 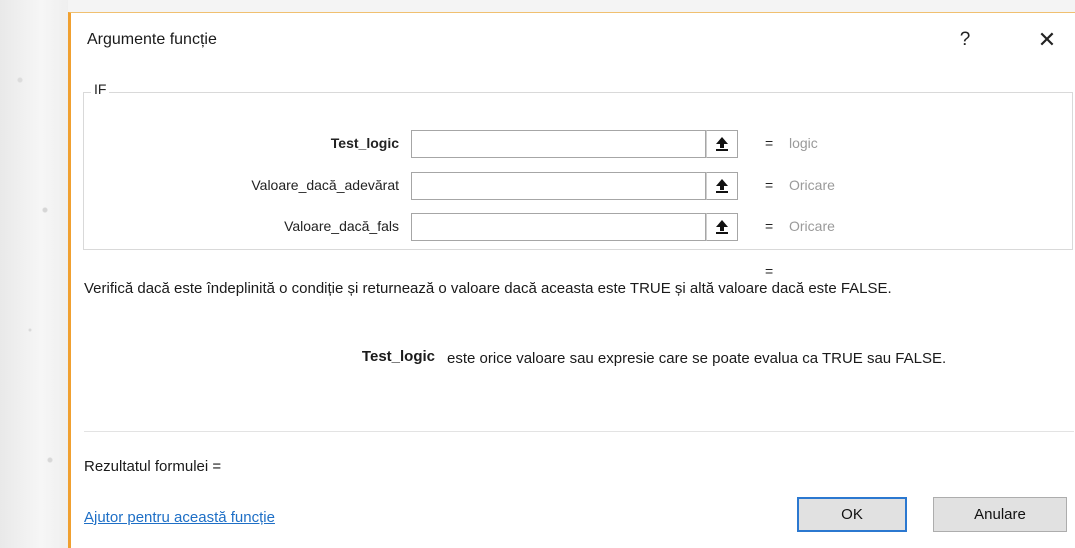 What do you see at coordinates (558, 227) in the screenshot?
I see `value-if-false-input` at bounding box center [558, 227].